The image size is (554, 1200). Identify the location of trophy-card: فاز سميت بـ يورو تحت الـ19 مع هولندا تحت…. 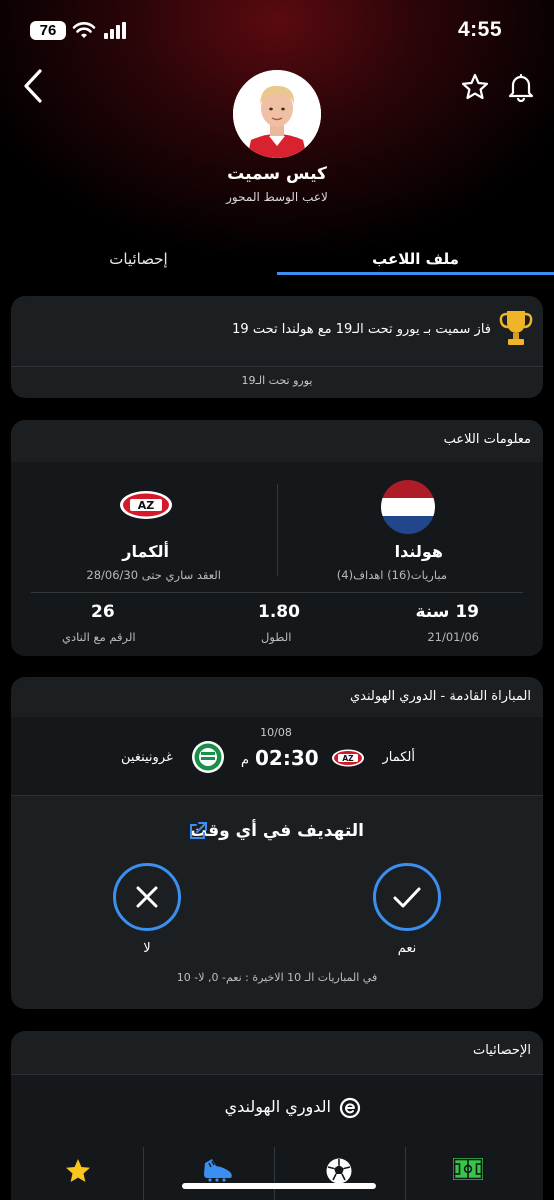
(277, 347).